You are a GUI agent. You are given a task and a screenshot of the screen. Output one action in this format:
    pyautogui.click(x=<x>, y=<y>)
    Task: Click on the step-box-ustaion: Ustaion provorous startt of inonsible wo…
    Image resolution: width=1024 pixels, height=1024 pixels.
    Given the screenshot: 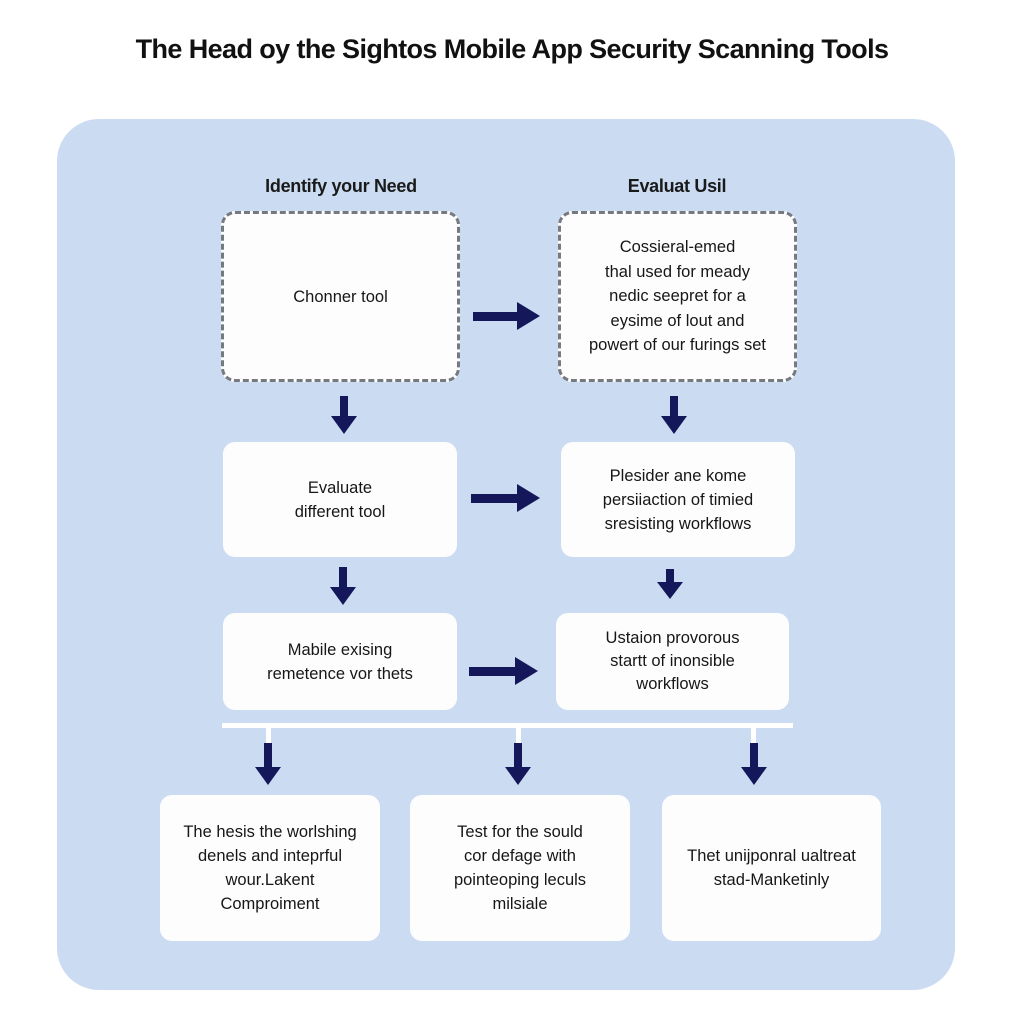 What is the action you would take?
    pyautogui.click(x=672, y=661)
    